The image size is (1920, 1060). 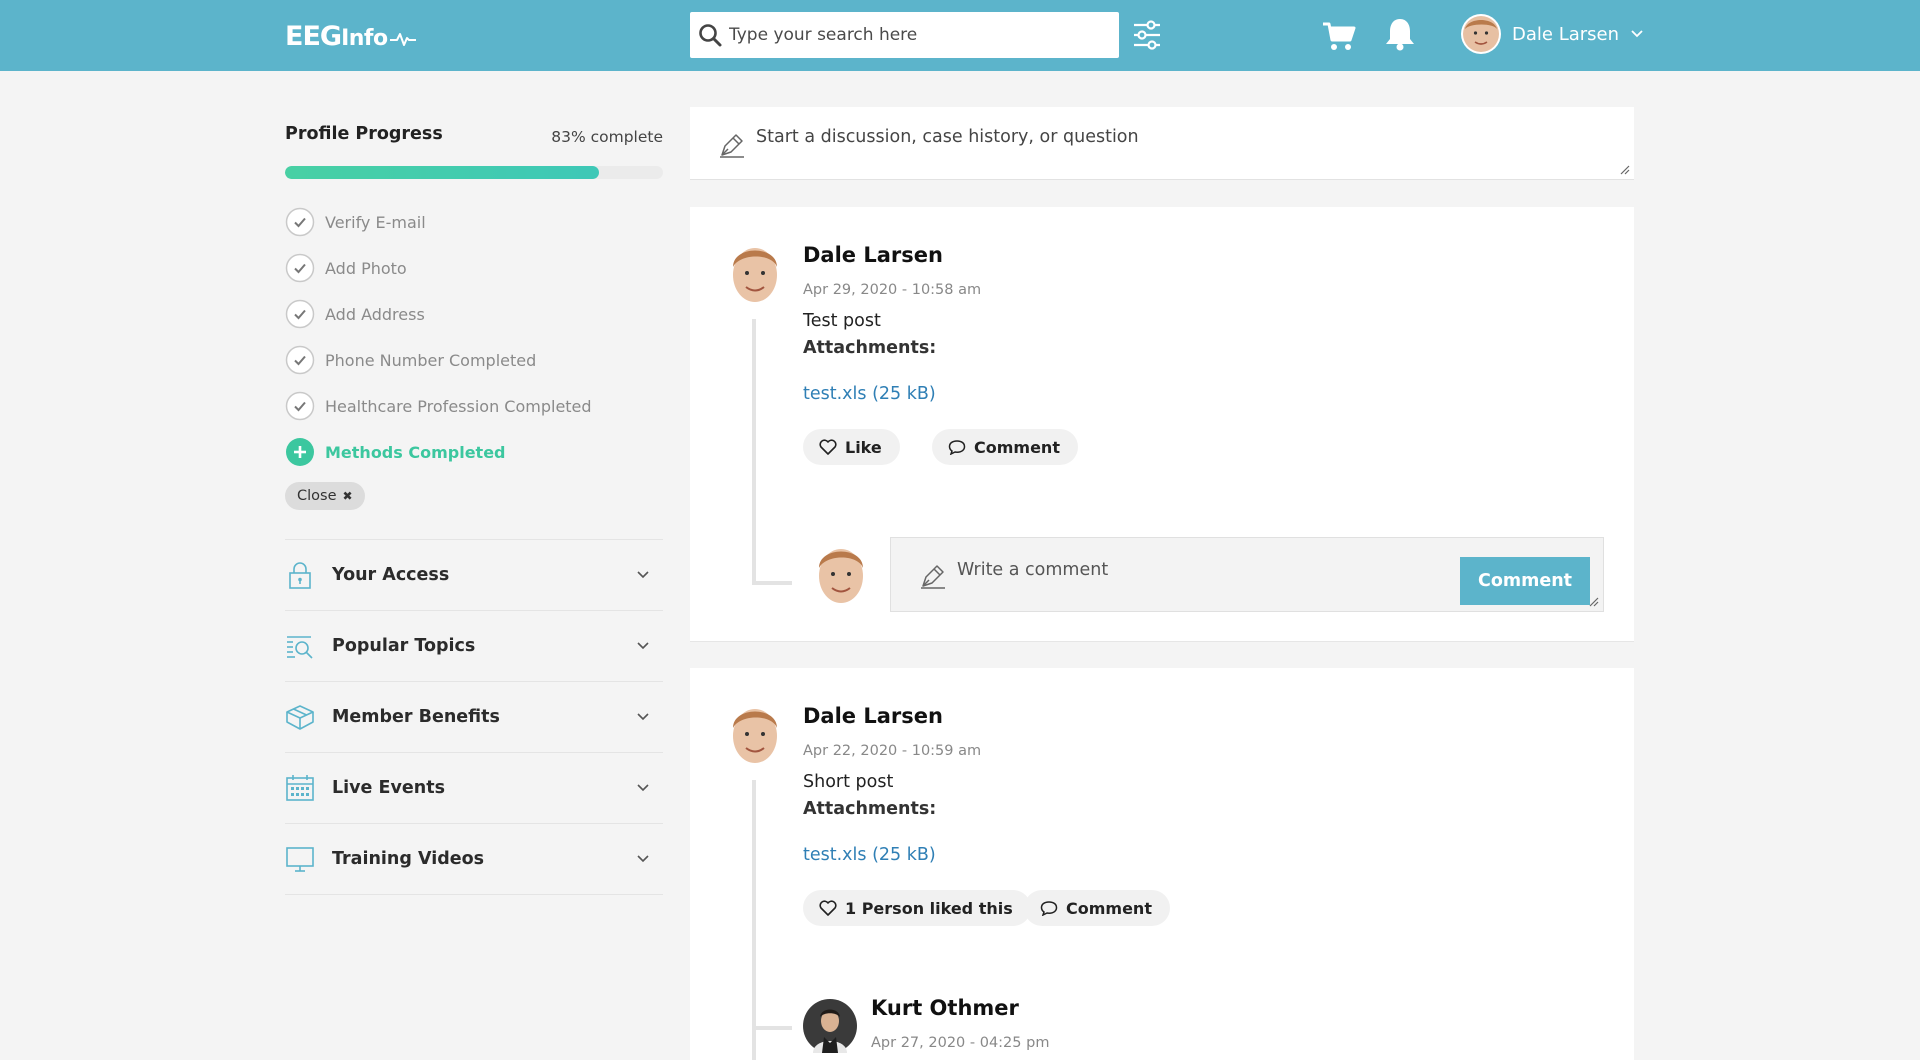 What do you see at coordinates (408, 859) in the screenshot?
I see `sidebar-item-label: Training Videos` at bounding box center [408, 859].